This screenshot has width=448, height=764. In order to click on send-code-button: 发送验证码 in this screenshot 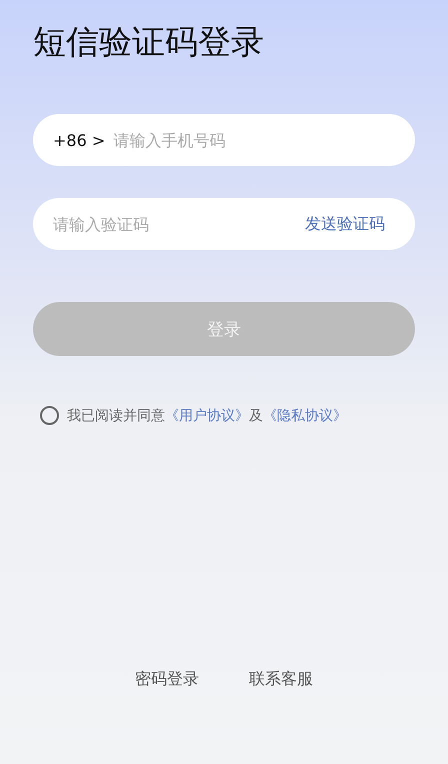, I will do `click(350, 224)`.